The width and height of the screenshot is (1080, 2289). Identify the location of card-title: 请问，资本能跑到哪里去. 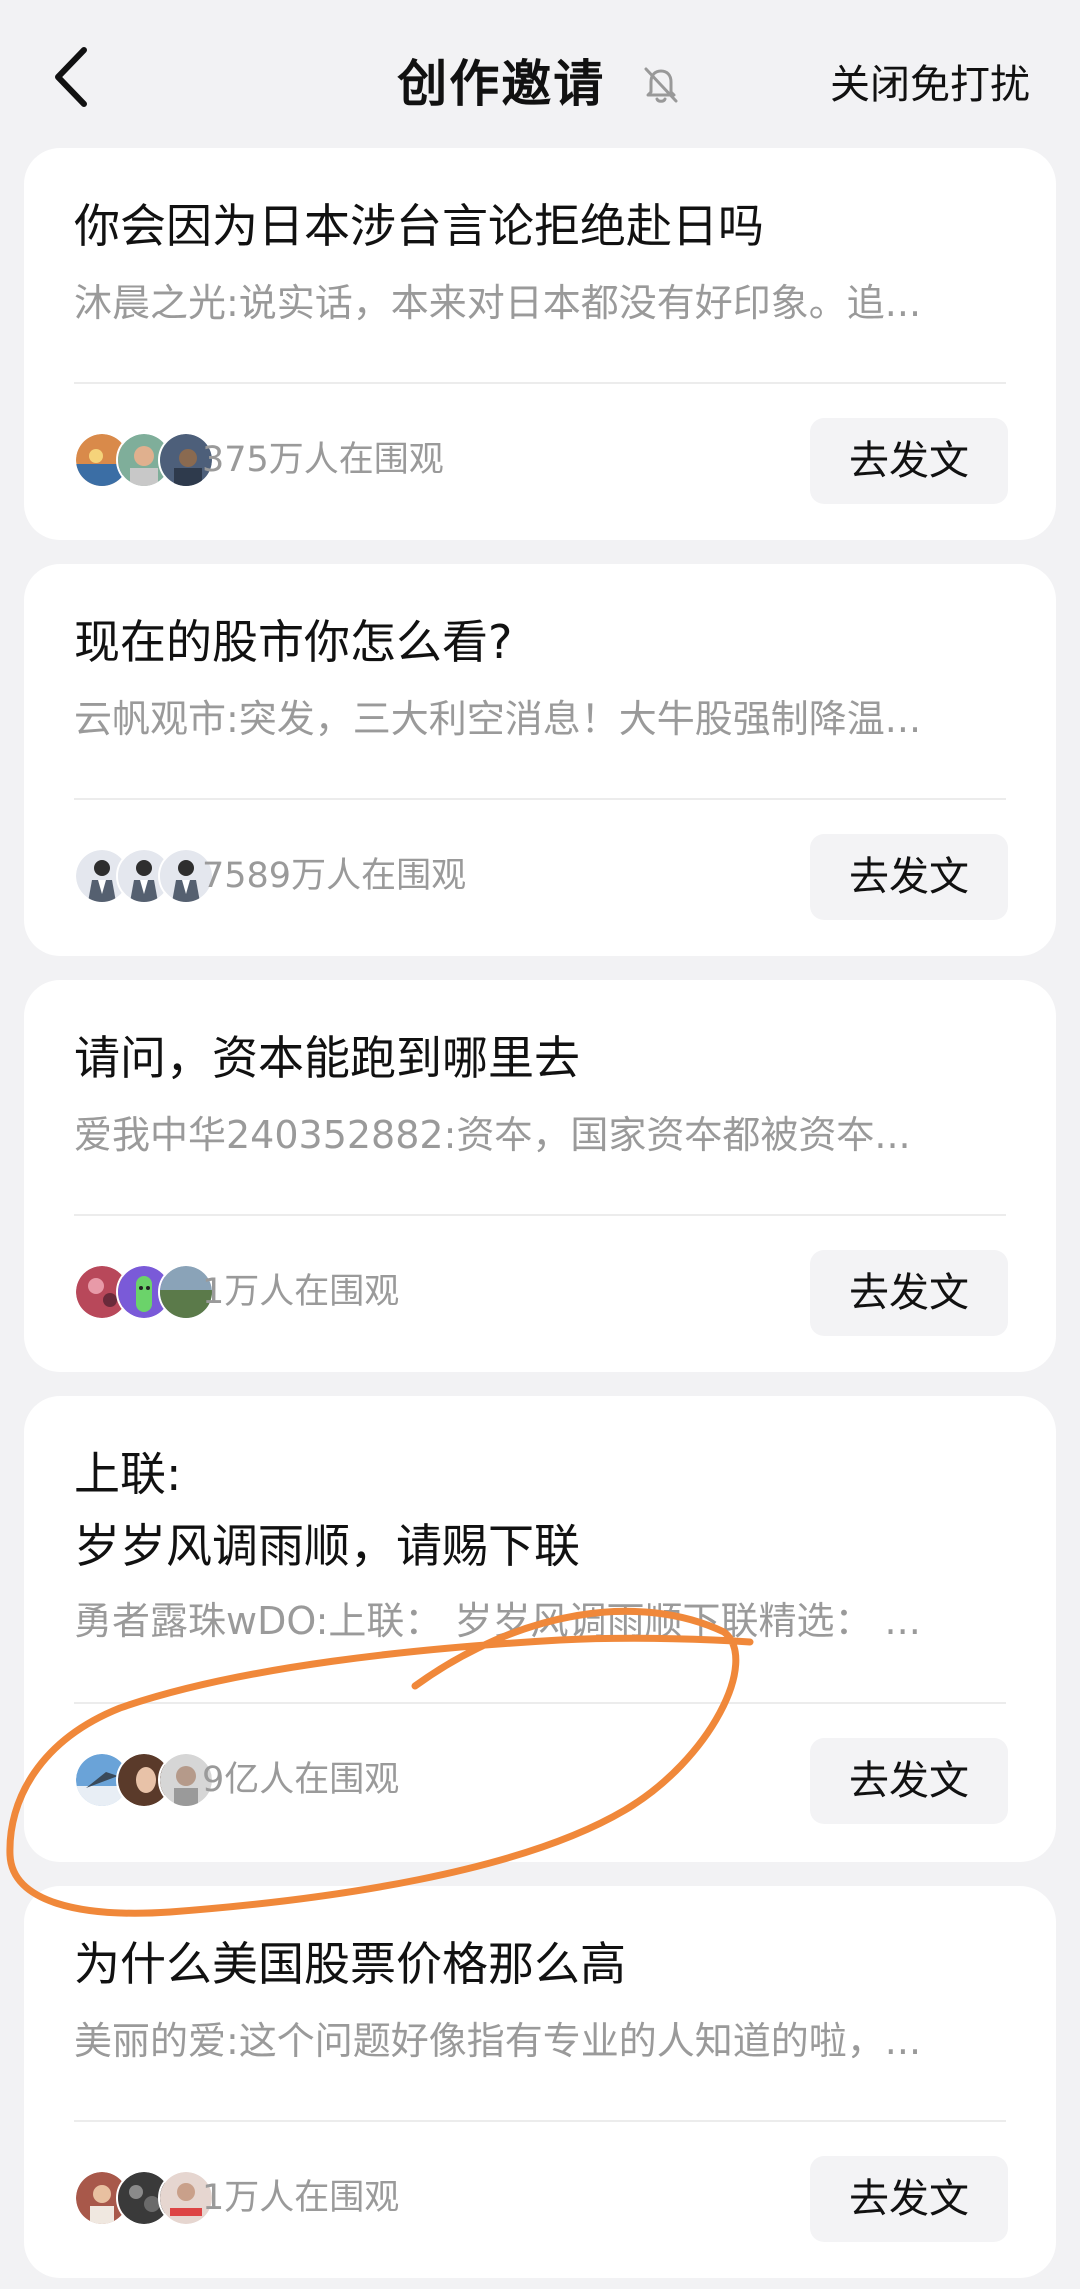
(540, 1058).